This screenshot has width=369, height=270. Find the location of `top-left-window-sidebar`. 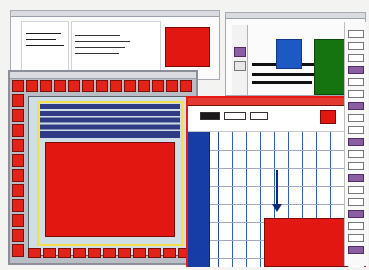

top-left-window-sidebar is located at coordinates (45, 49).